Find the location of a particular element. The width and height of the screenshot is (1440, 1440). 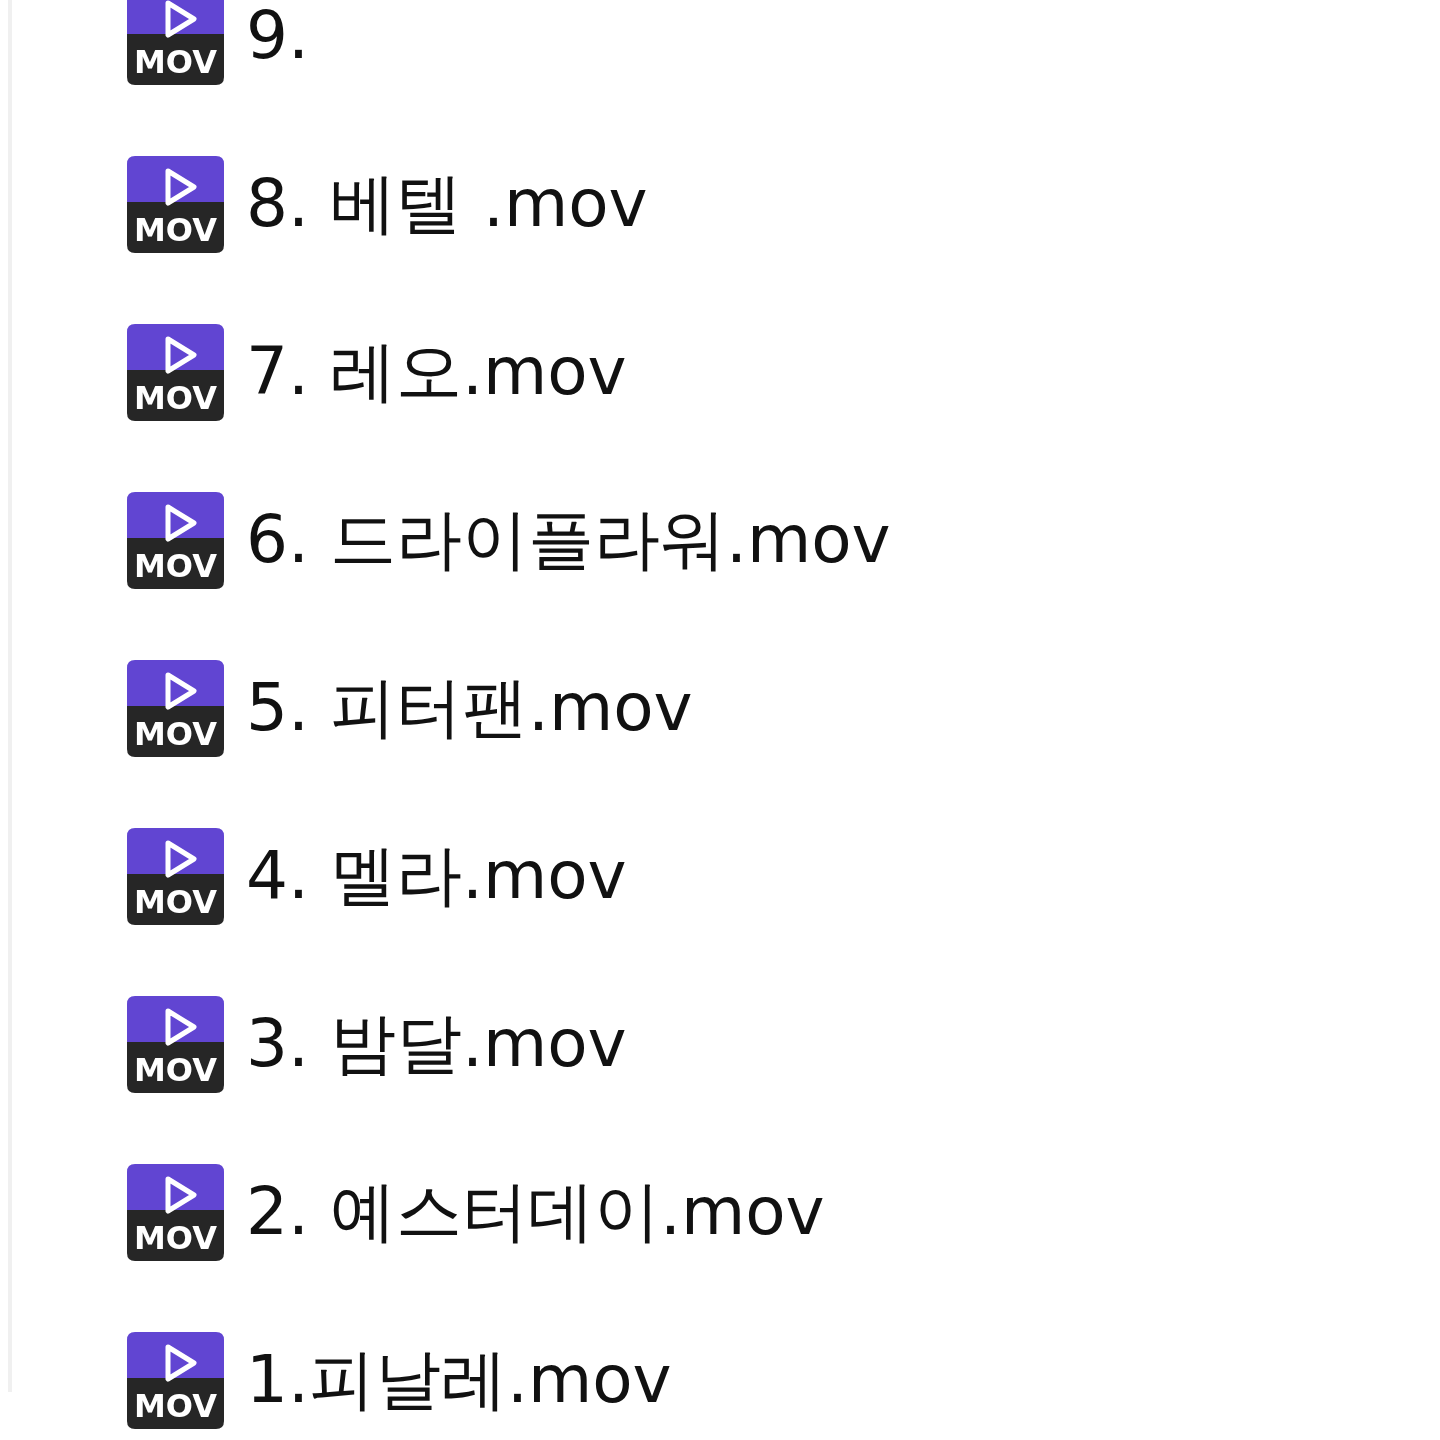

file-name: 2. 예스터데이.mov is located at coordinates (535, 1212).